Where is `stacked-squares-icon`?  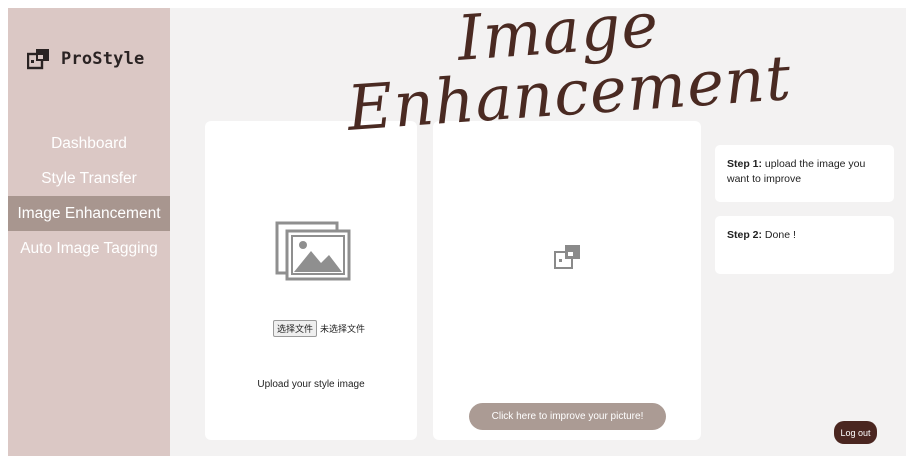
stacked-squares-icon is located at coordinates (568, 257).